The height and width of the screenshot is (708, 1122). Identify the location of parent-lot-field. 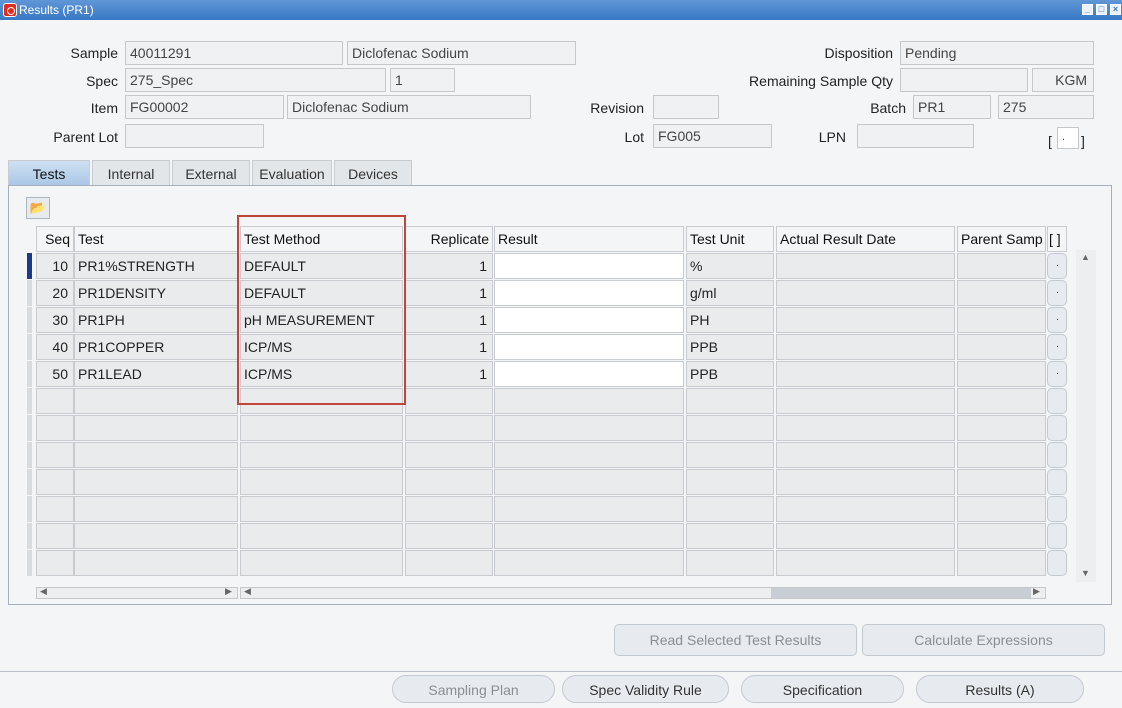
(194, 136).